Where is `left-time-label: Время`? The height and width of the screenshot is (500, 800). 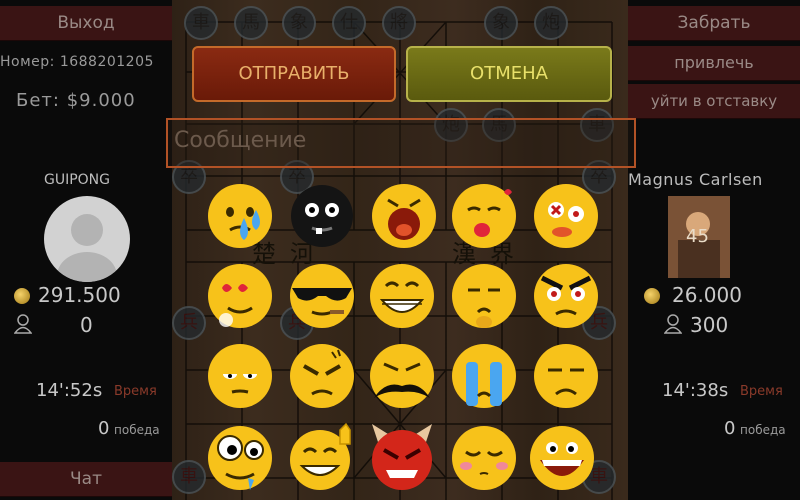 left-time-label: Время is located at coordinates (135, 391).